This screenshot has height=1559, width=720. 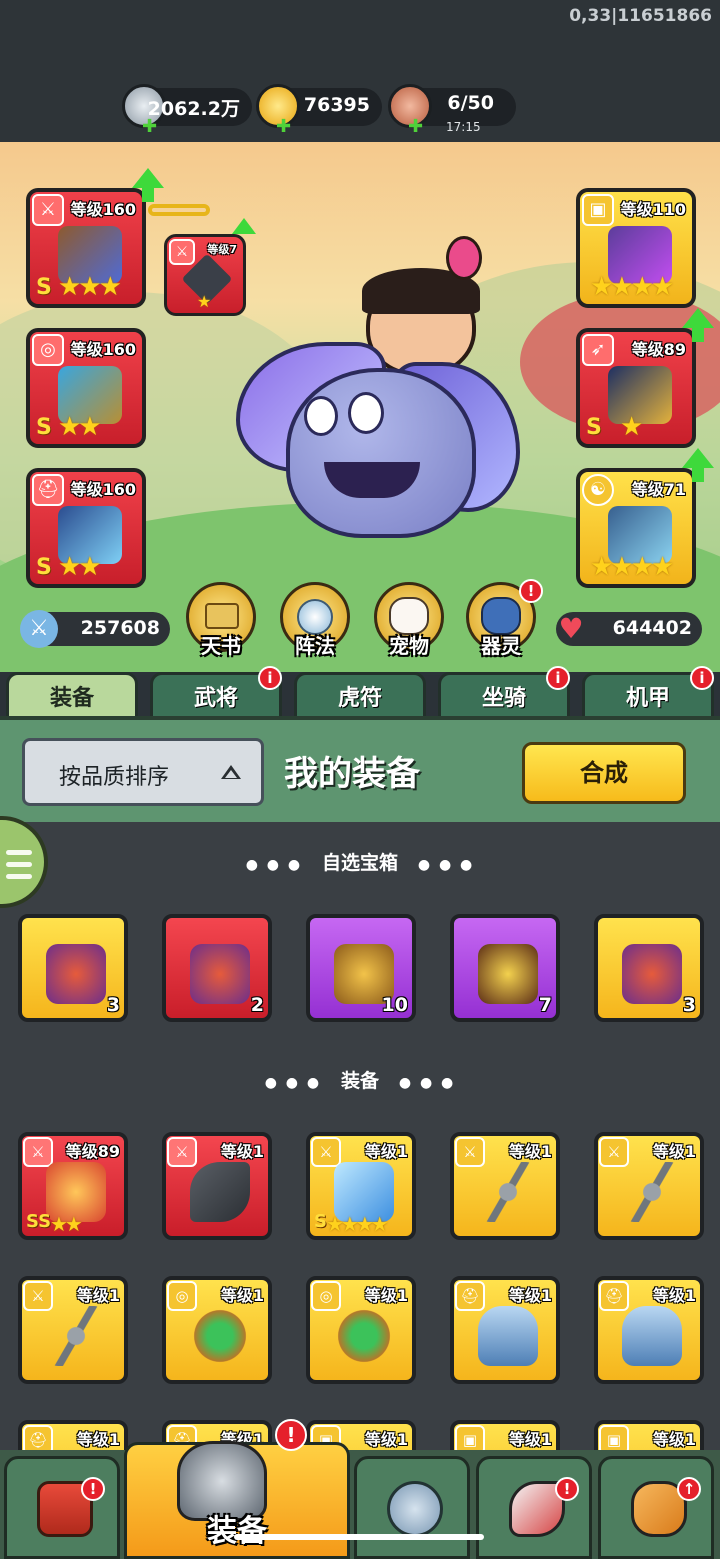 I want to click on helmet-art, so click(x=652, y=1336).